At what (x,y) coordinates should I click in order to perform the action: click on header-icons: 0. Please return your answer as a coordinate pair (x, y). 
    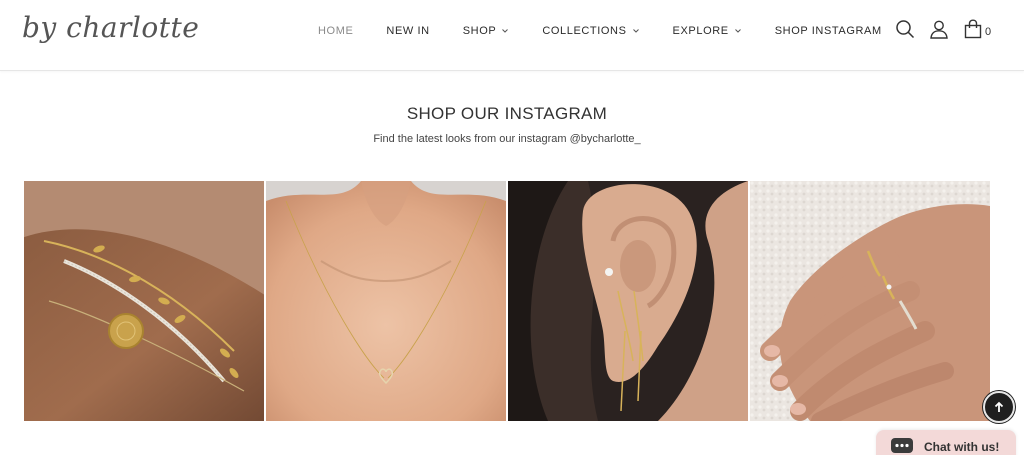
    Looking at the image, I should click on (942, 29).